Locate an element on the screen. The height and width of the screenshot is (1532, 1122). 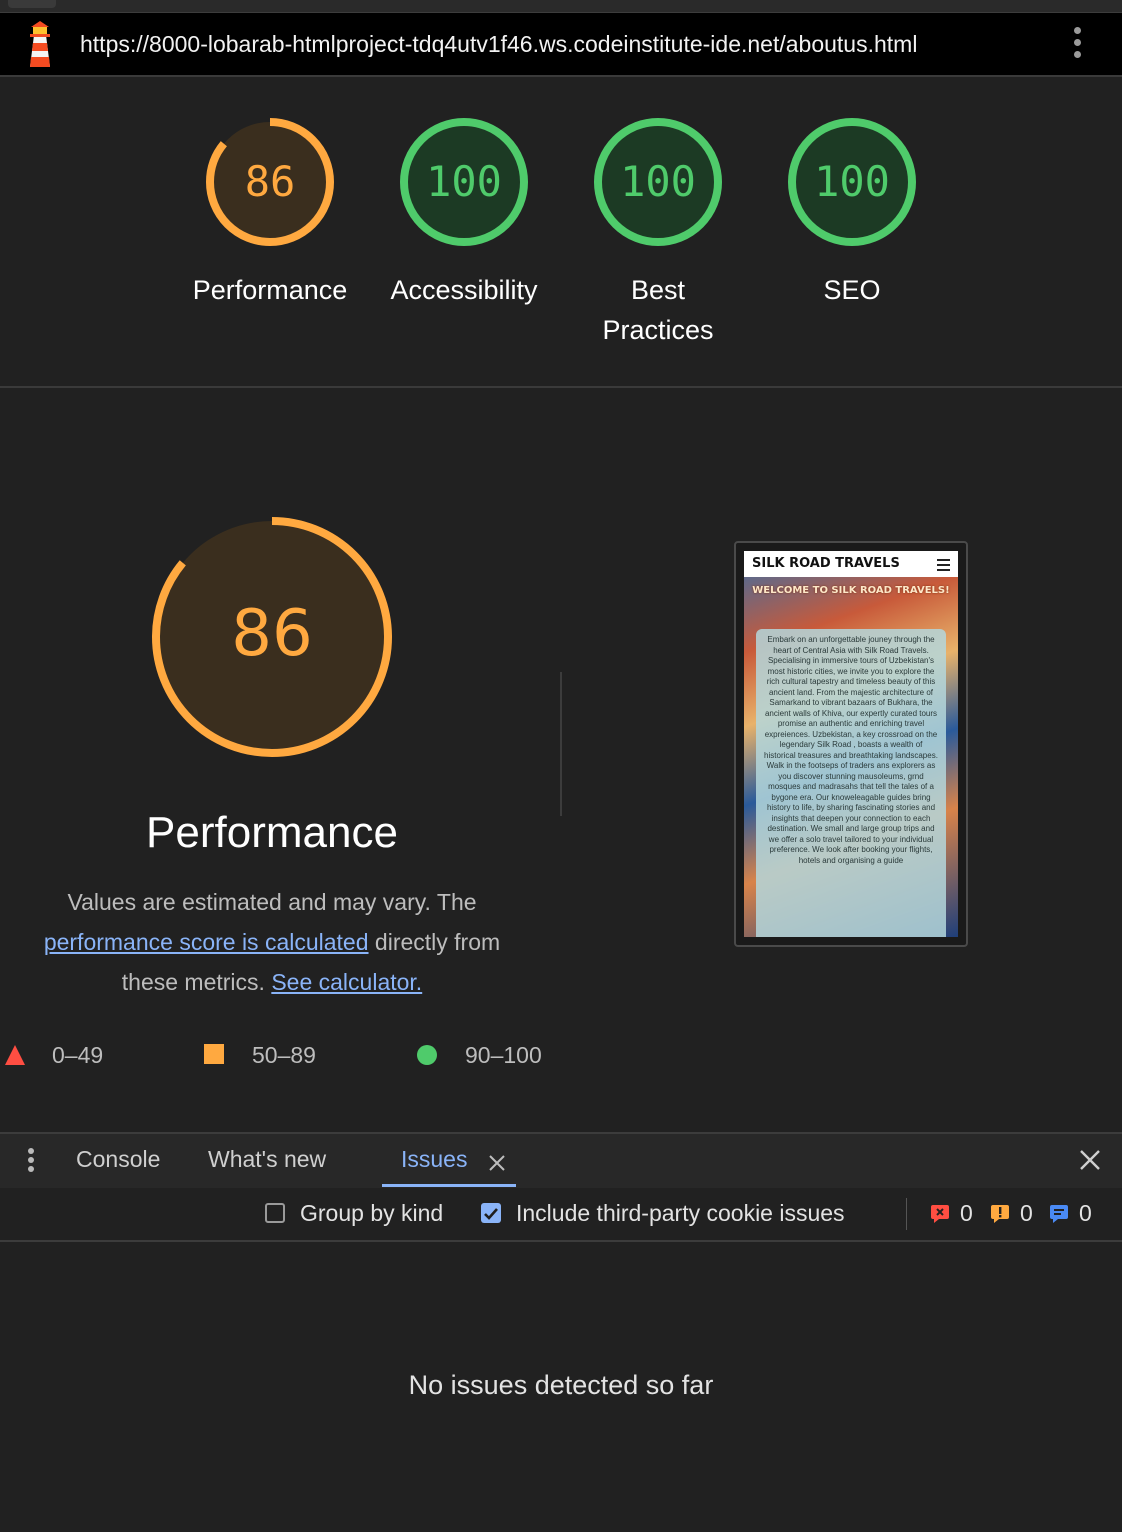
no-issues-message: No issues detected so far is located at coordinates (561, 1385).